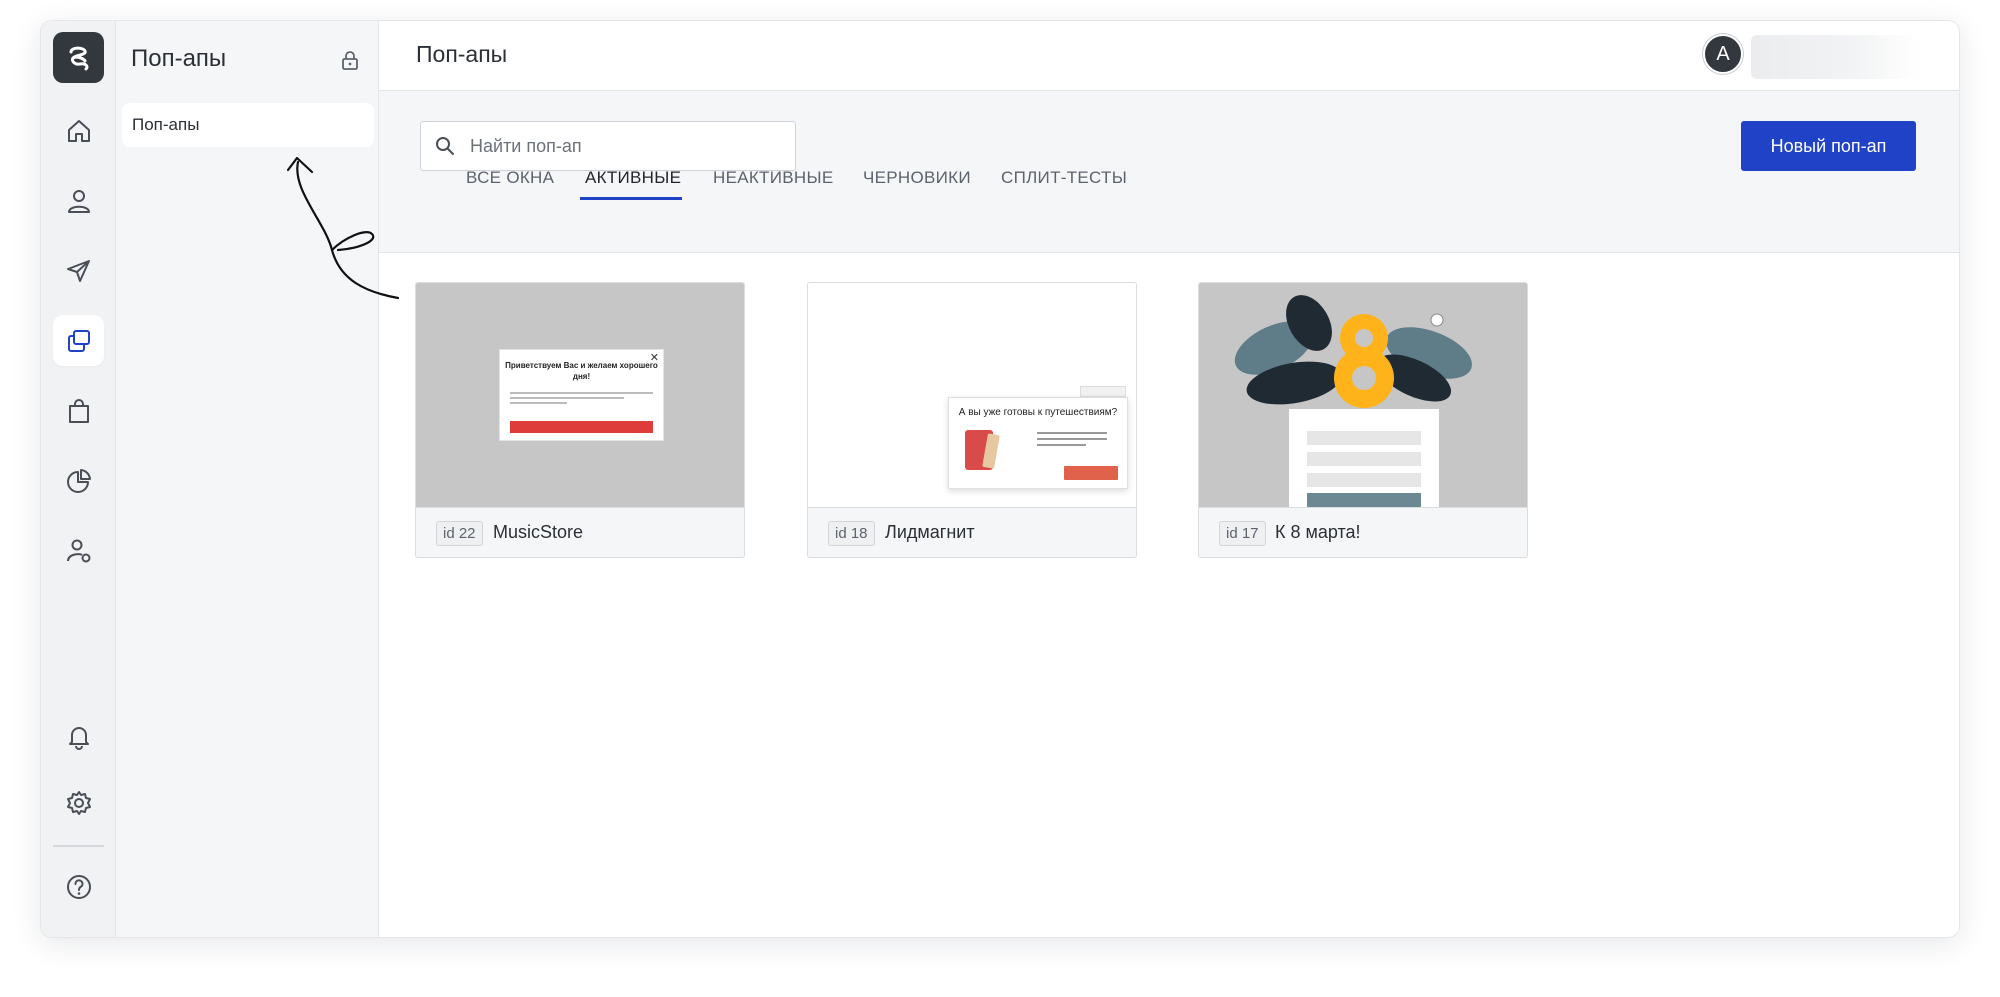 This screenshot has height=997, width=2000. I want to click on user-settings-icon, so click(78, 550).